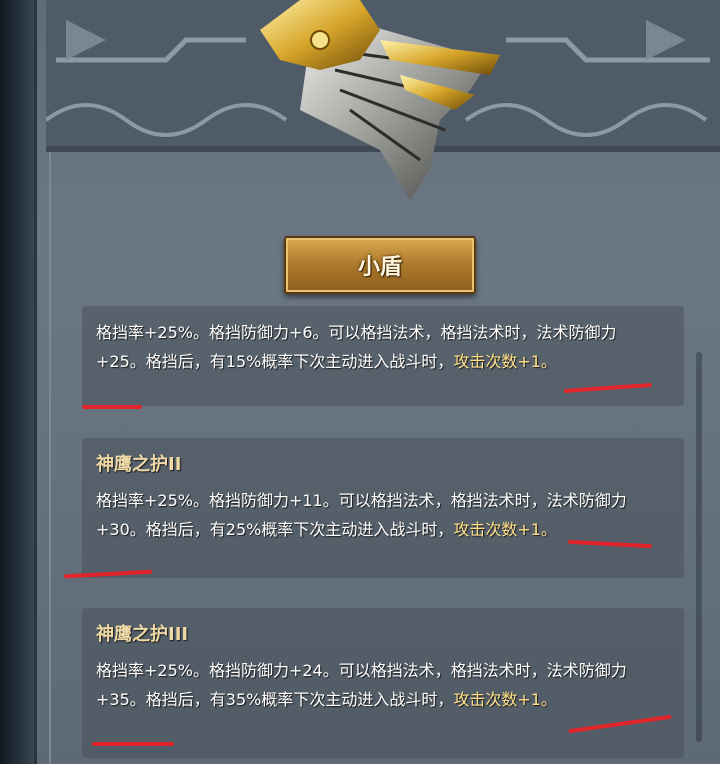 The width and height of the screenshot is (720, 764). What do you see at coordinates (379, 267) in the screenshot?
I see `item-name: 小盾` at bounding box center [379, 267].